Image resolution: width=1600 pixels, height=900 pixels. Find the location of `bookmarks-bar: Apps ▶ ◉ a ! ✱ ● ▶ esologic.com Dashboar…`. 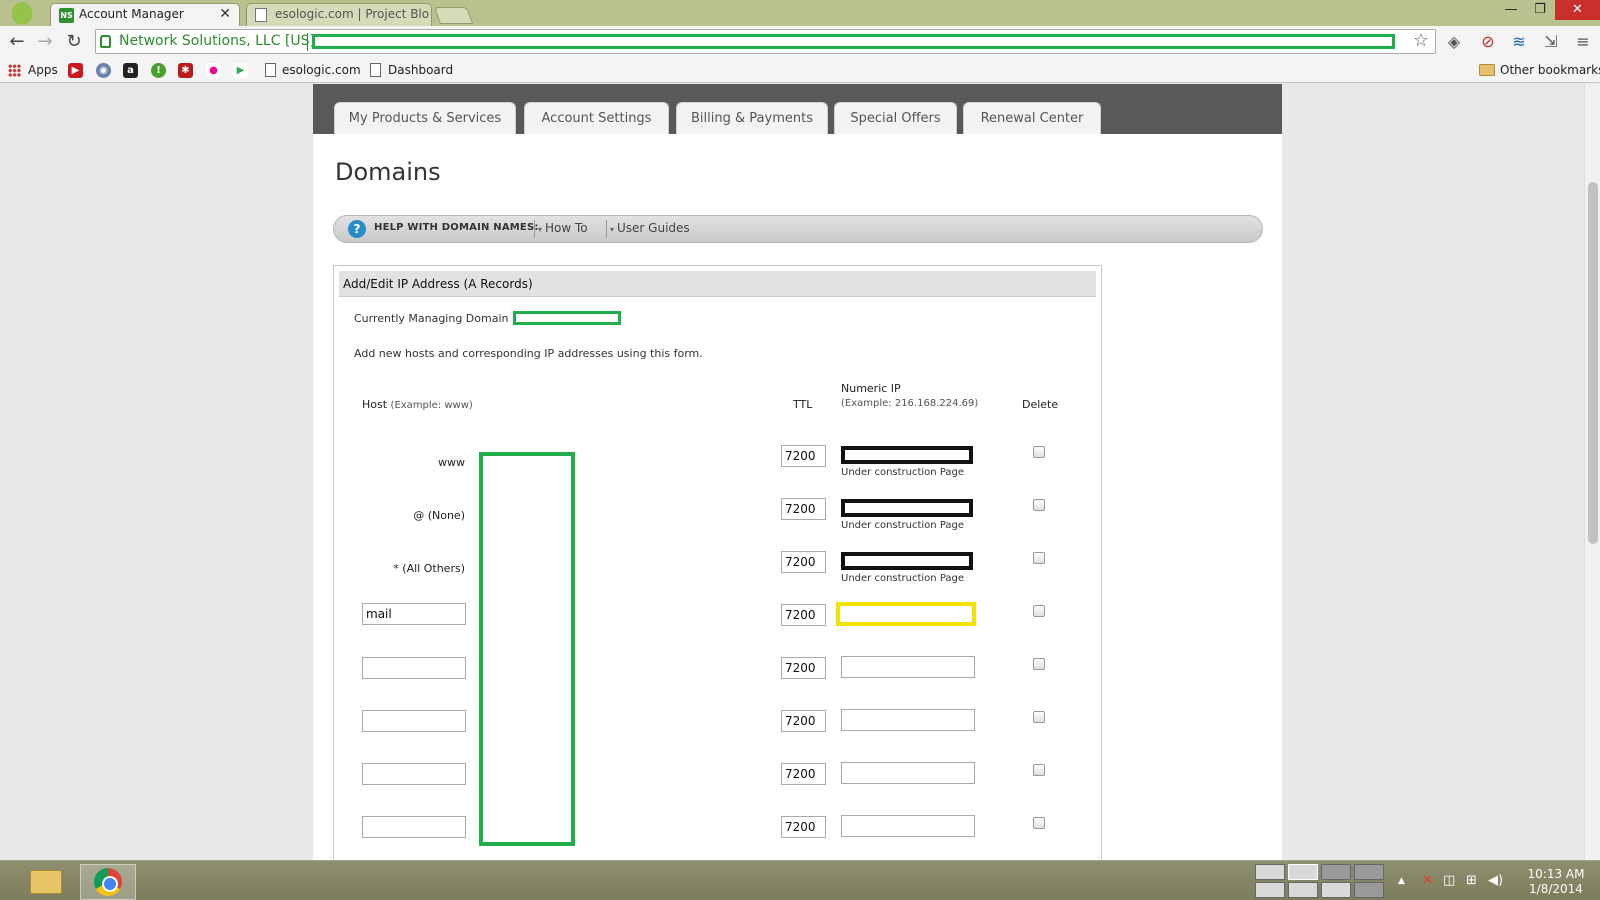

bookmarks-bar: Apps ▶ ◉ a ! ✱ ● ▶ esologic.com Dashboar… is located at coordinates (800, 70).